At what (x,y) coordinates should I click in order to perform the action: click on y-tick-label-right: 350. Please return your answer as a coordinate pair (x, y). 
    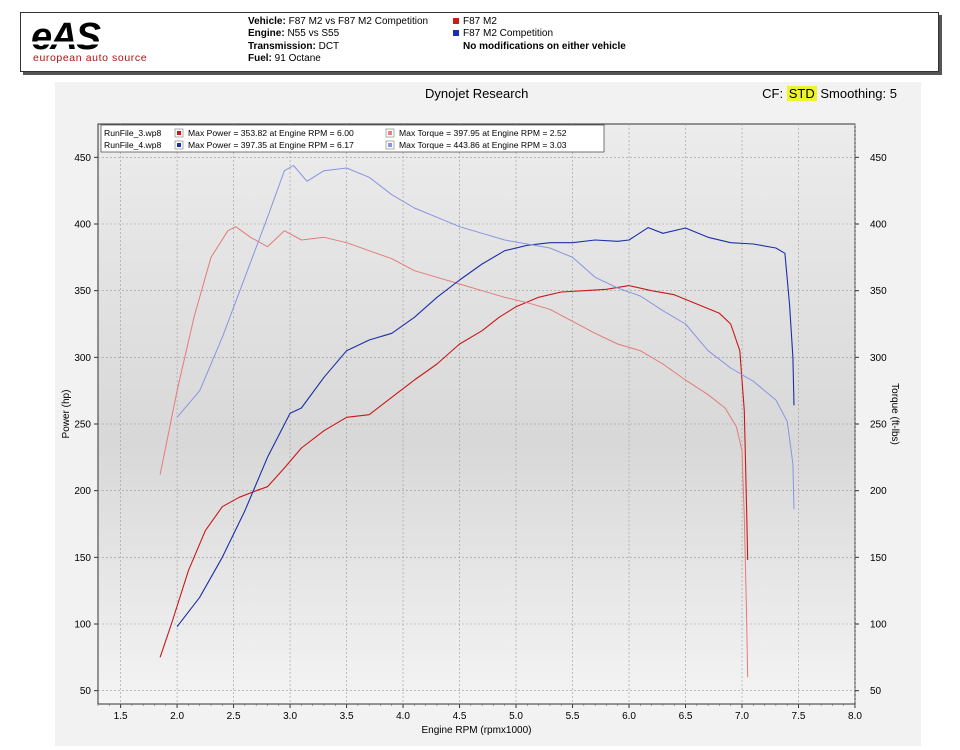
    Looking at the image, I should click on (878, 291).